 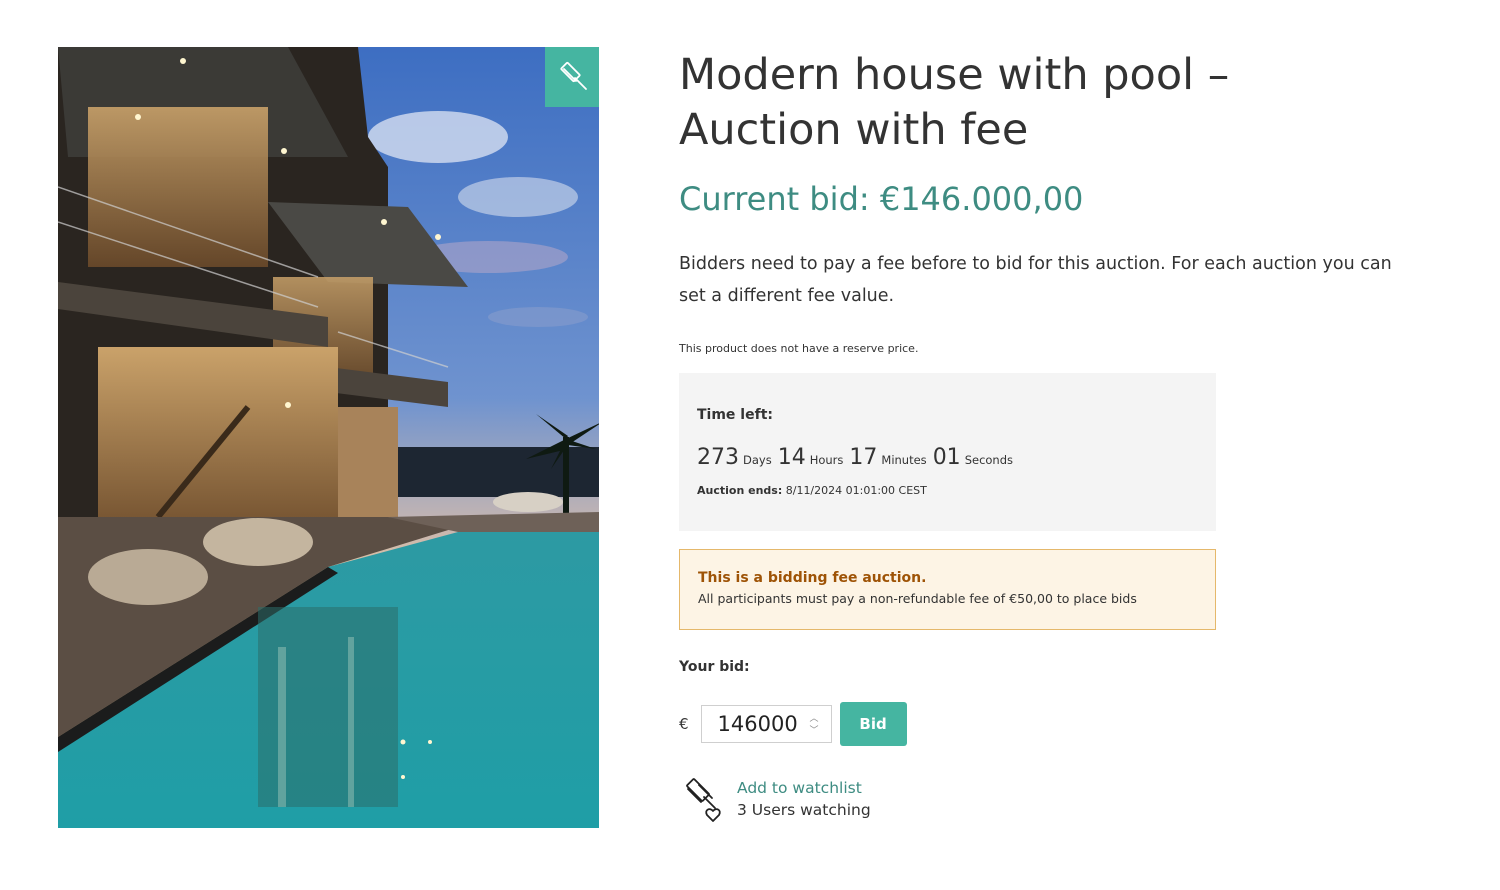 What do you see at coordinates (947, 490) in the screenshot?
I see `auction-ends: Auction ends: 8/11/2024 01:01:00 CEST` at bounding box center [947, 490].